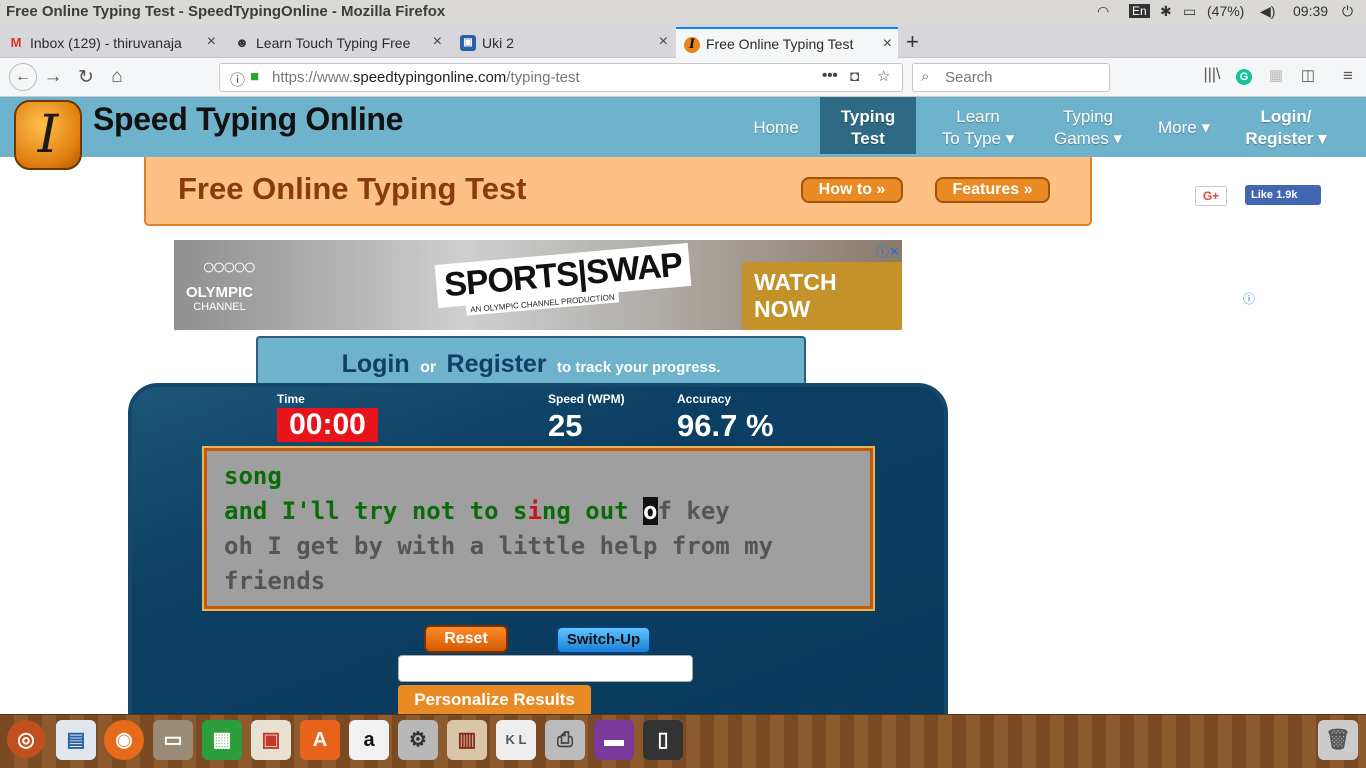 This screenshot has width=1366, height=768. I want to click on nav-label: Typing, so click(1088, 116).